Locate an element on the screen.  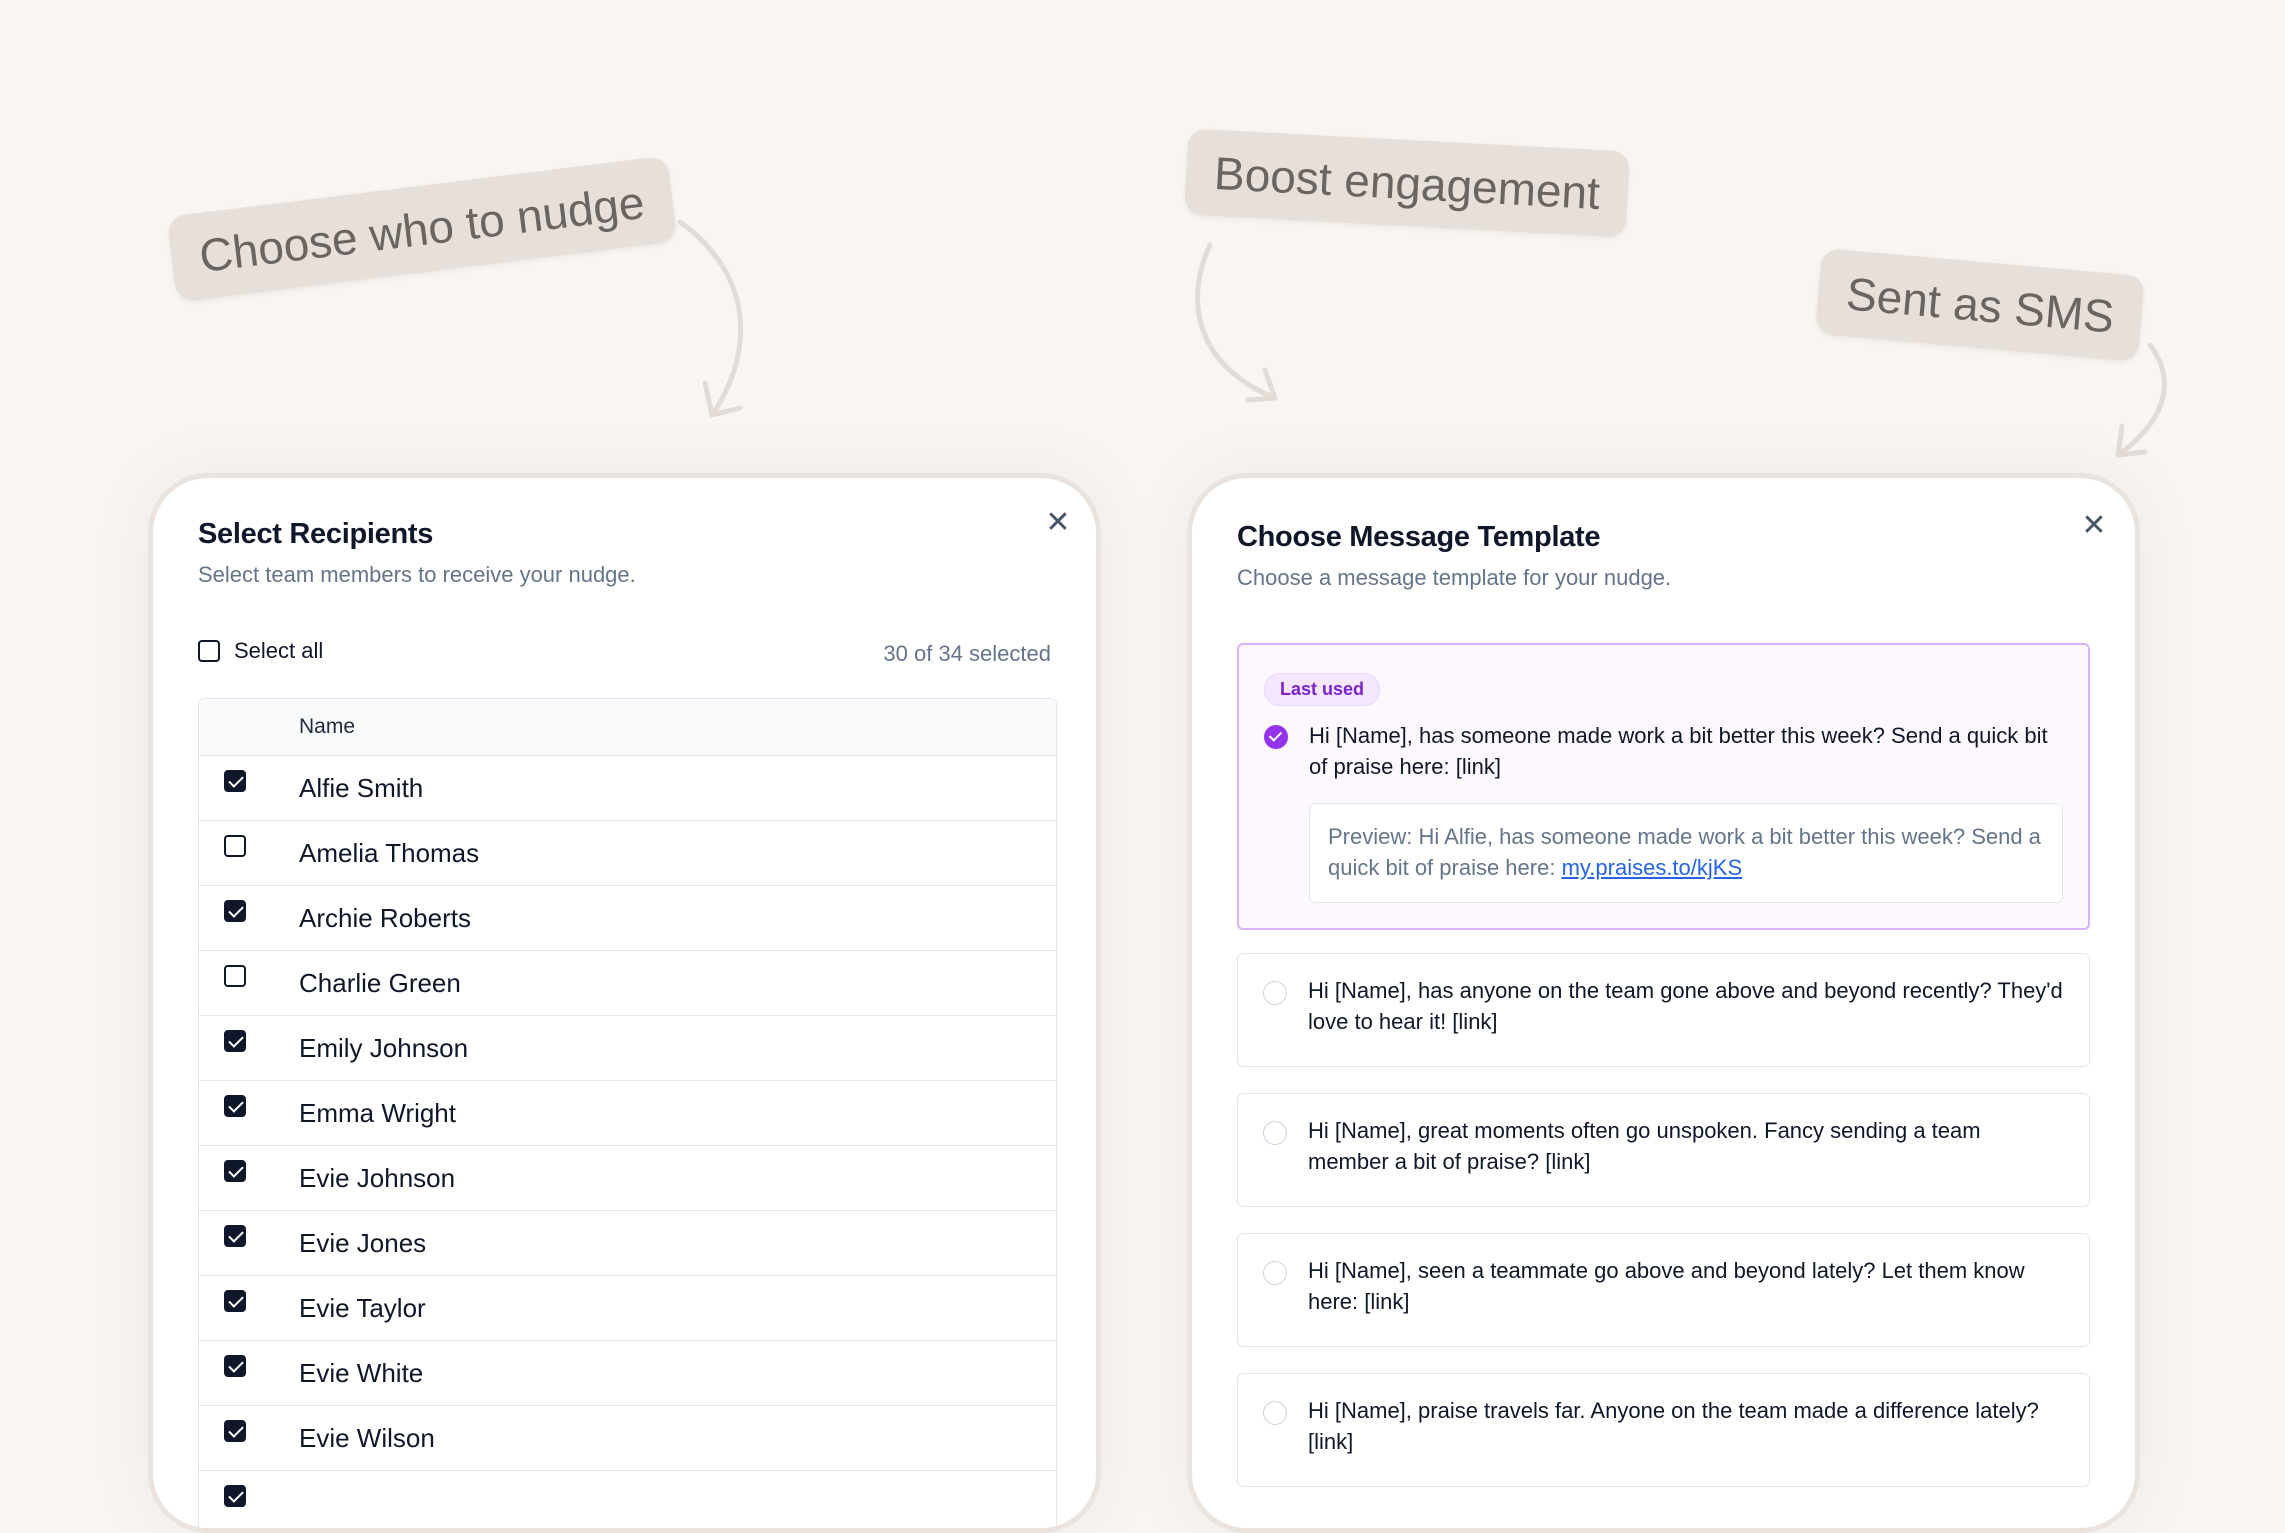
dialog-title: Select Recipients is located at coordinates (316, 534).